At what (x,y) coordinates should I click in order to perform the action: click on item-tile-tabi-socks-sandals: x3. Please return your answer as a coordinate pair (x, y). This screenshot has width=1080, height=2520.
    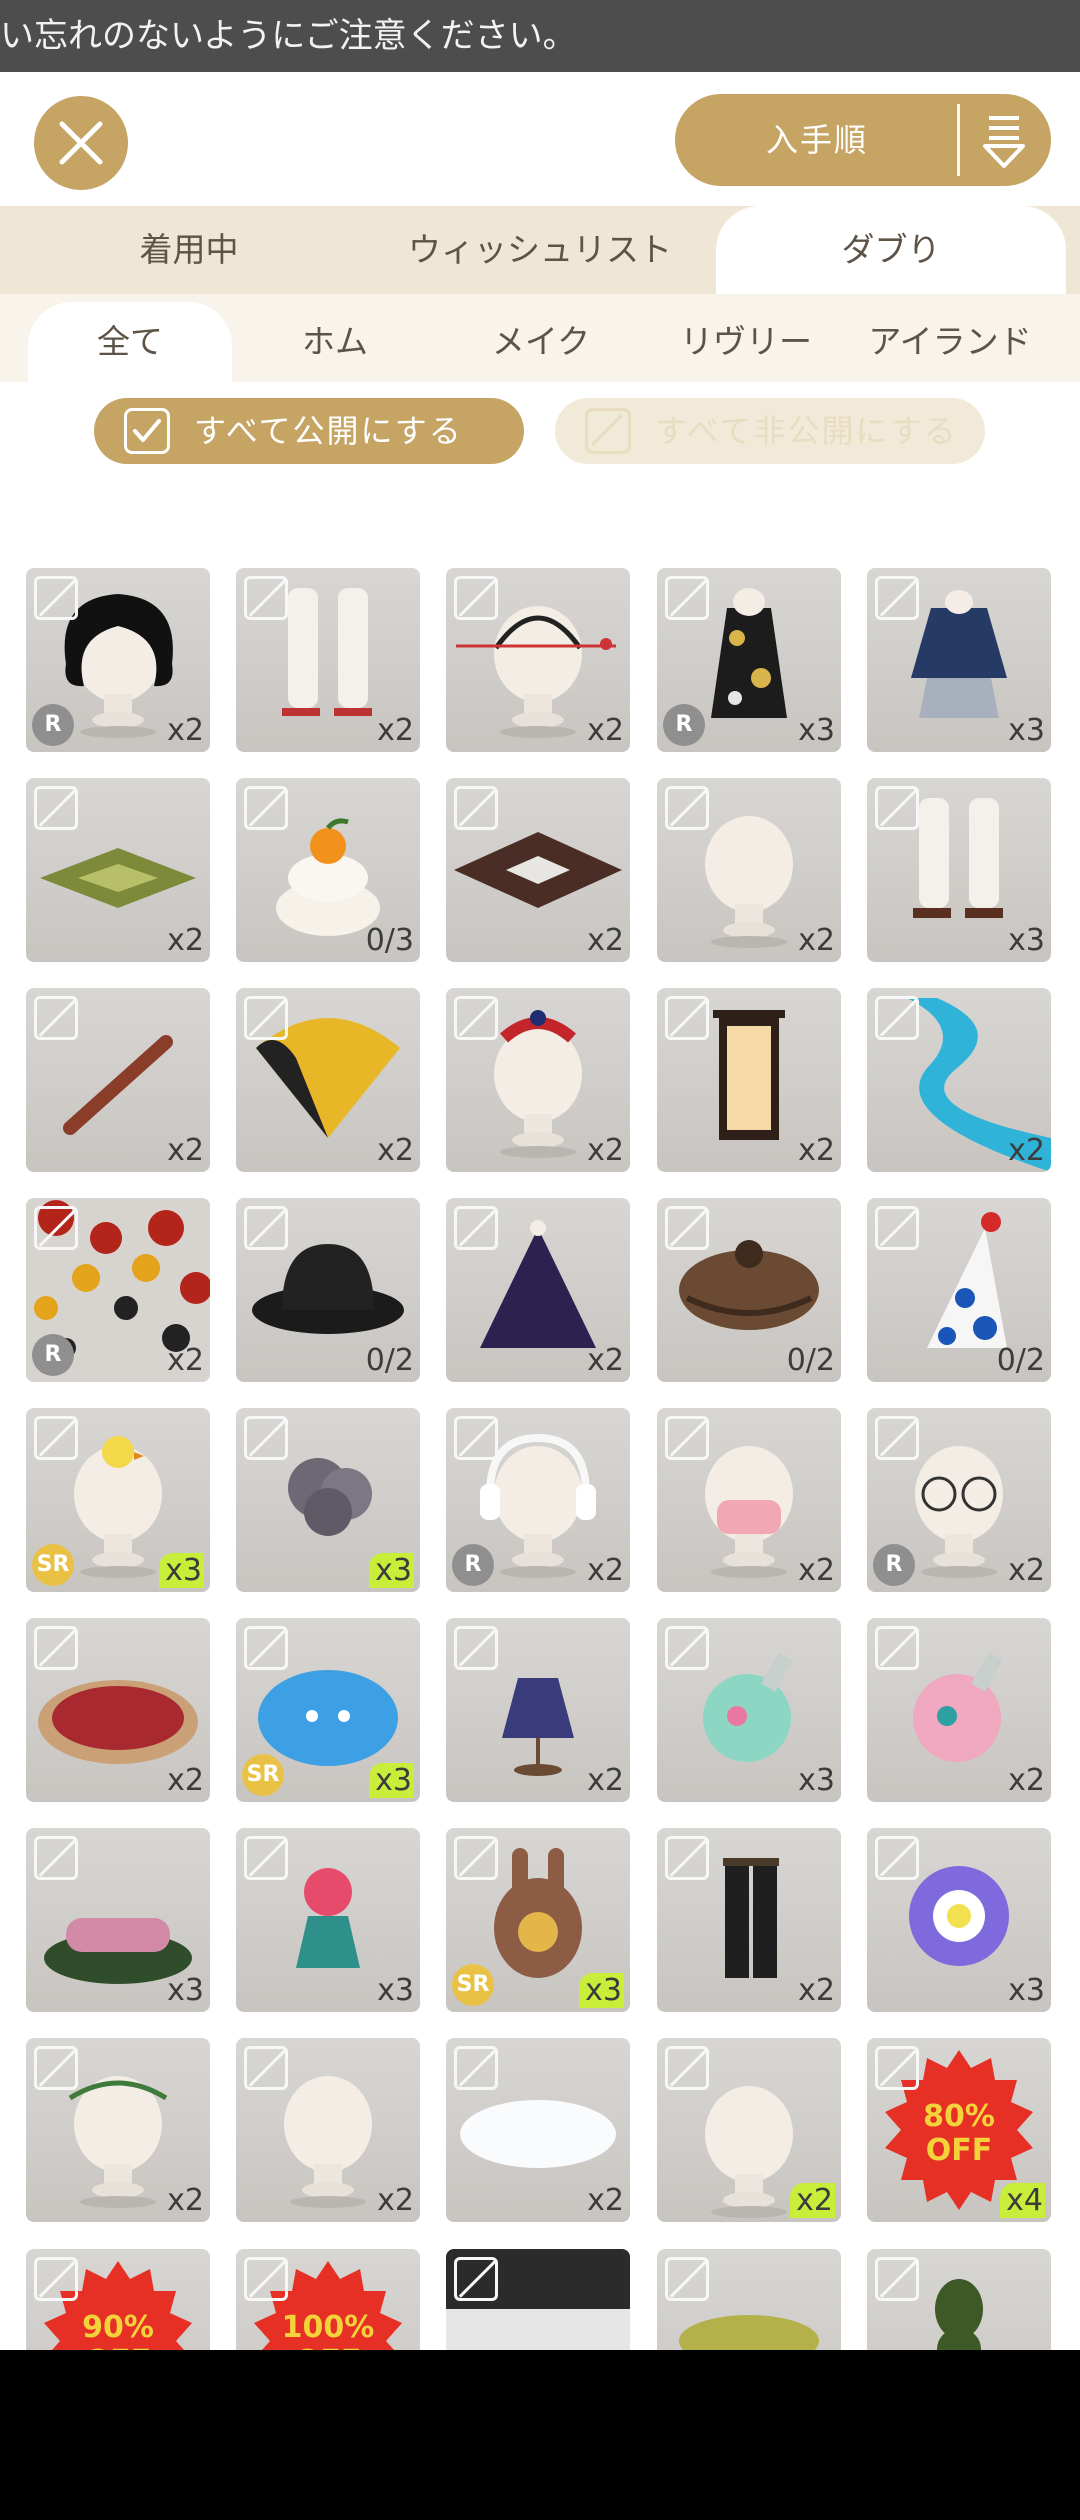
    Looking at the image, I should click on (959, 870).